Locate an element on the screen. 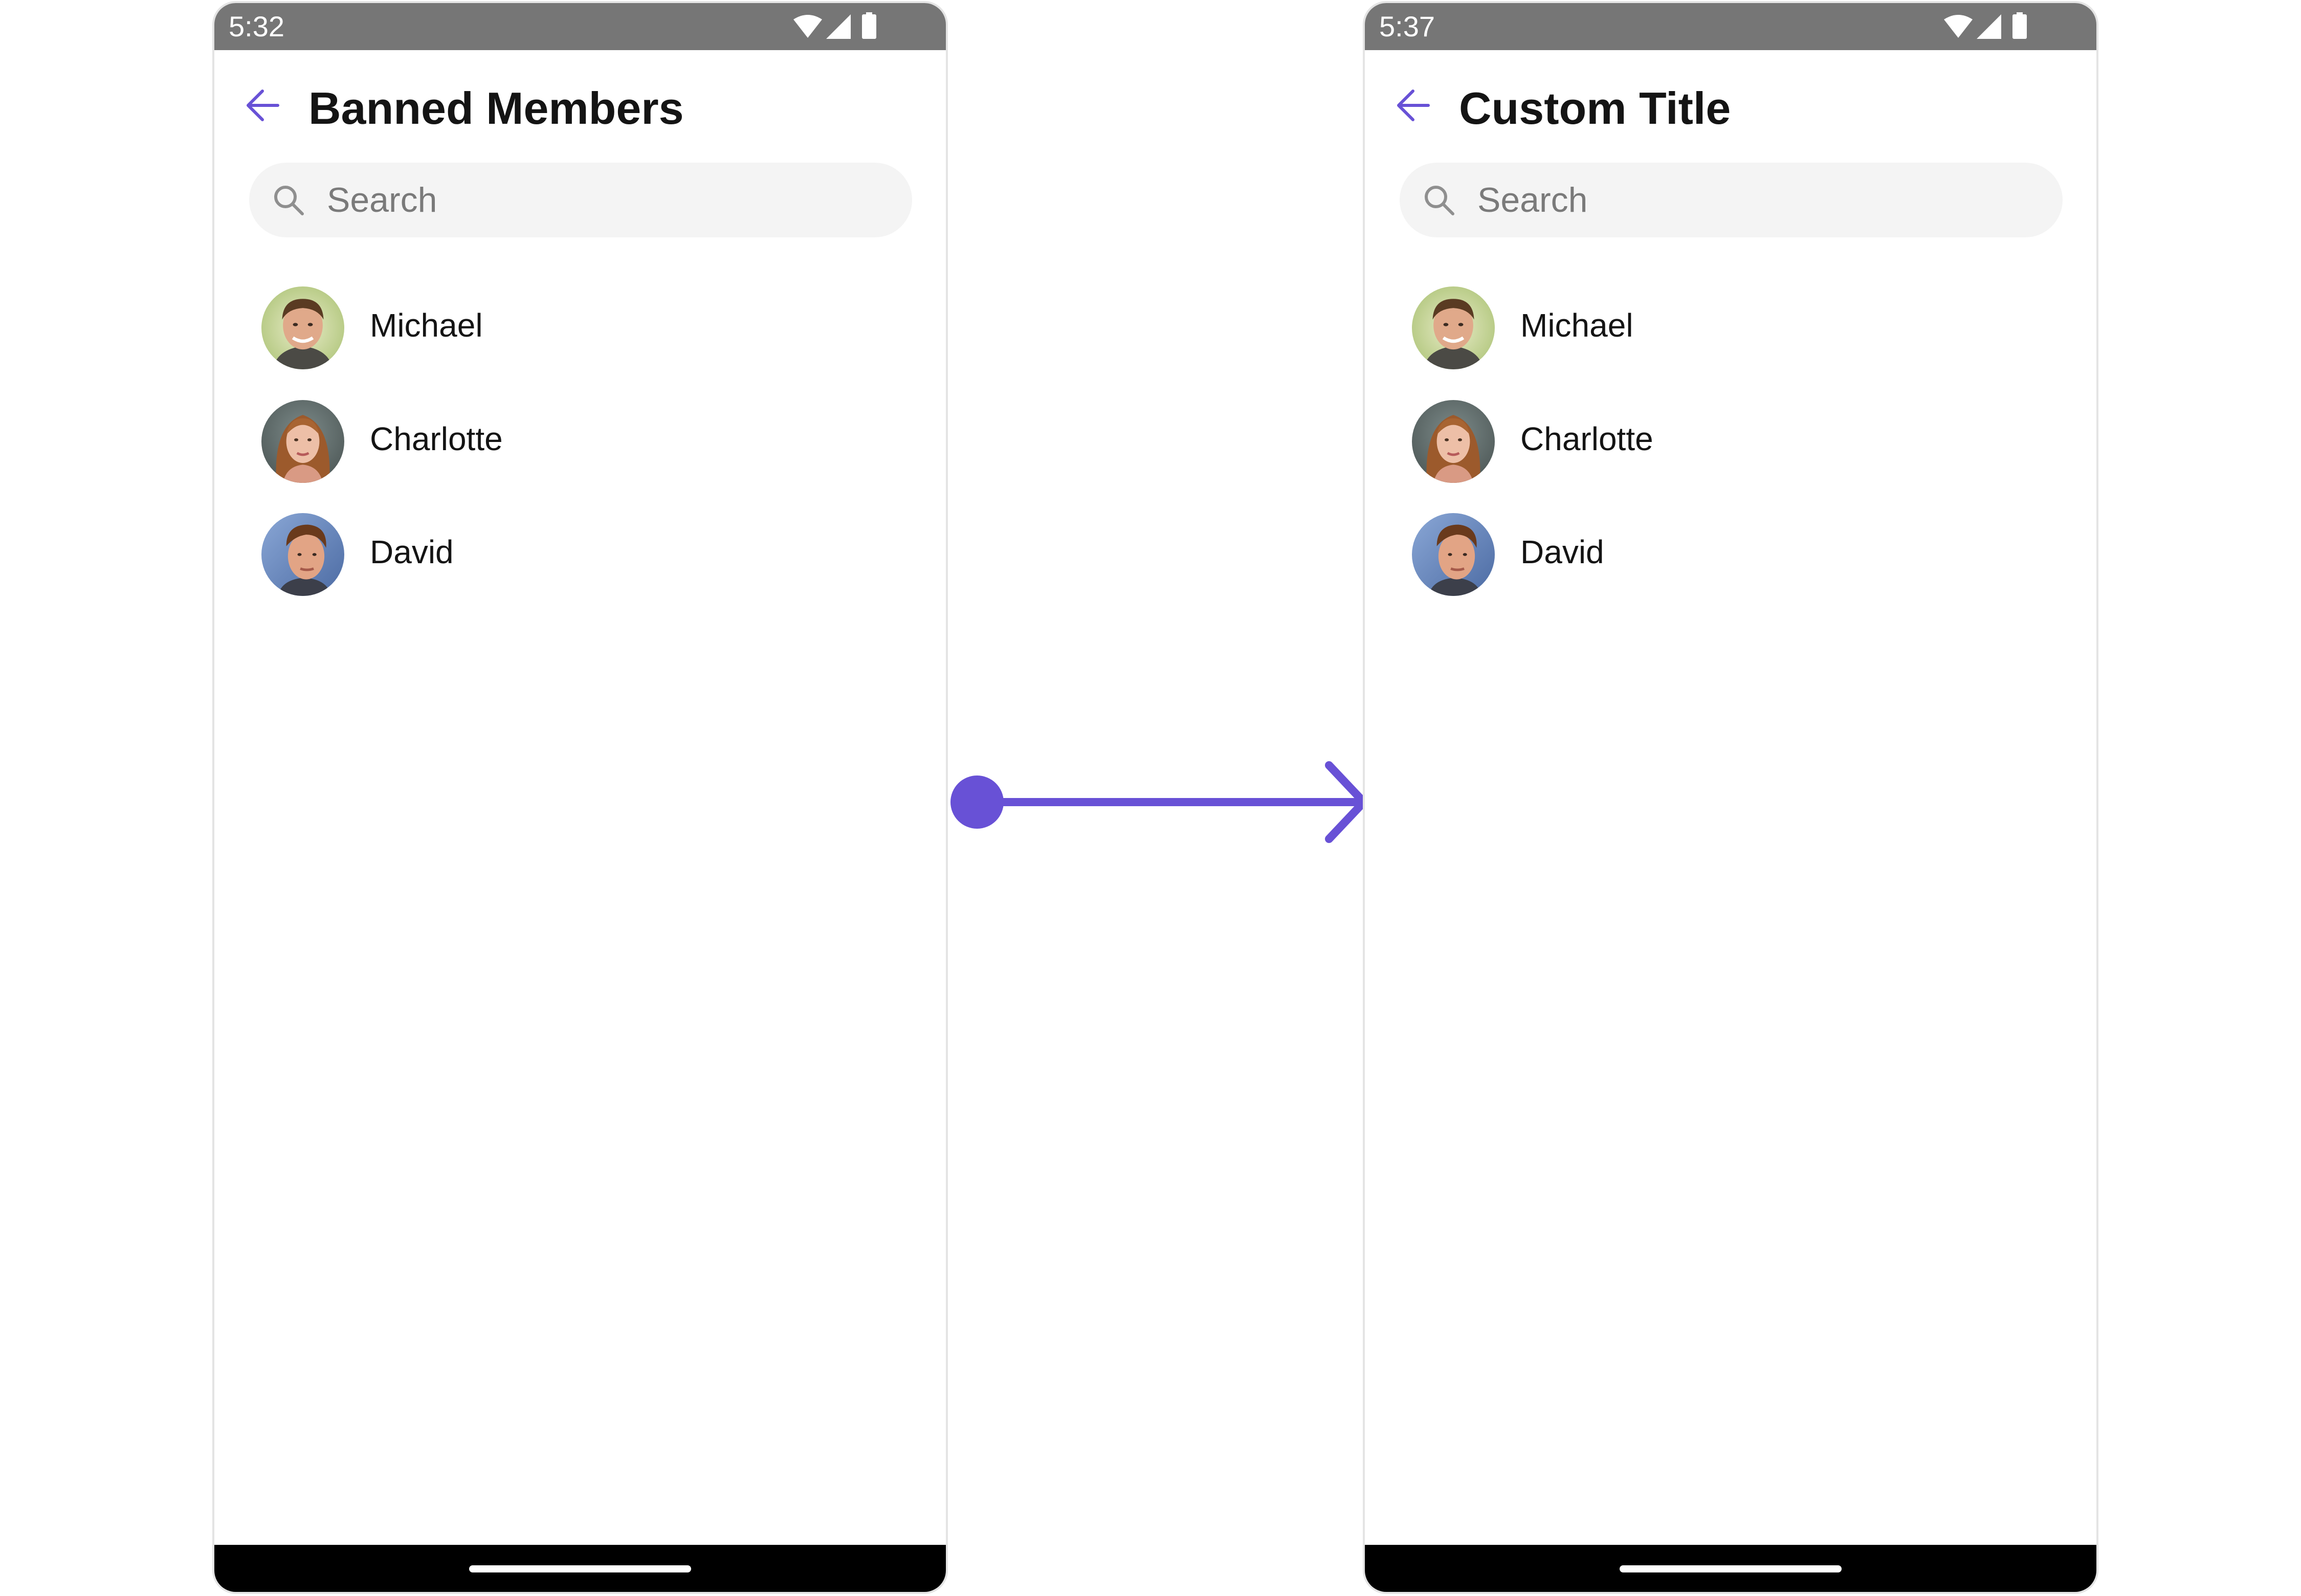 This screenshot has height=1596, width=2301. status-time: 5:37 is located at coordinates (1407, 26).